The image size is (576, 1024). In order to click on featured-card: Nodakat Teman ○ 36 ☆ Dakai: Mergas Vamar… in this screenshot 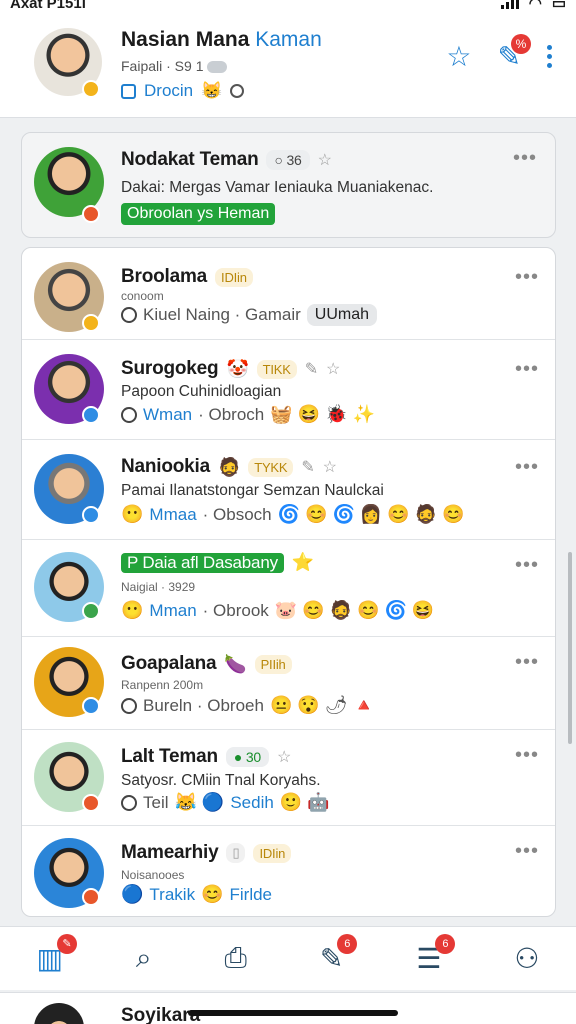, I will do `click(288, 185)`.